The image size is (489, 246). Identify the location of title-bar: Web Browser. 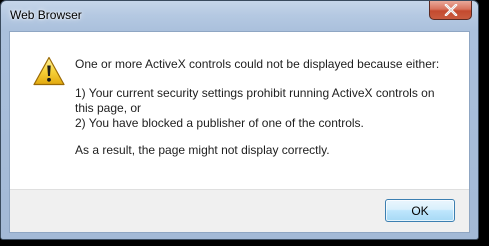
(239, 15).